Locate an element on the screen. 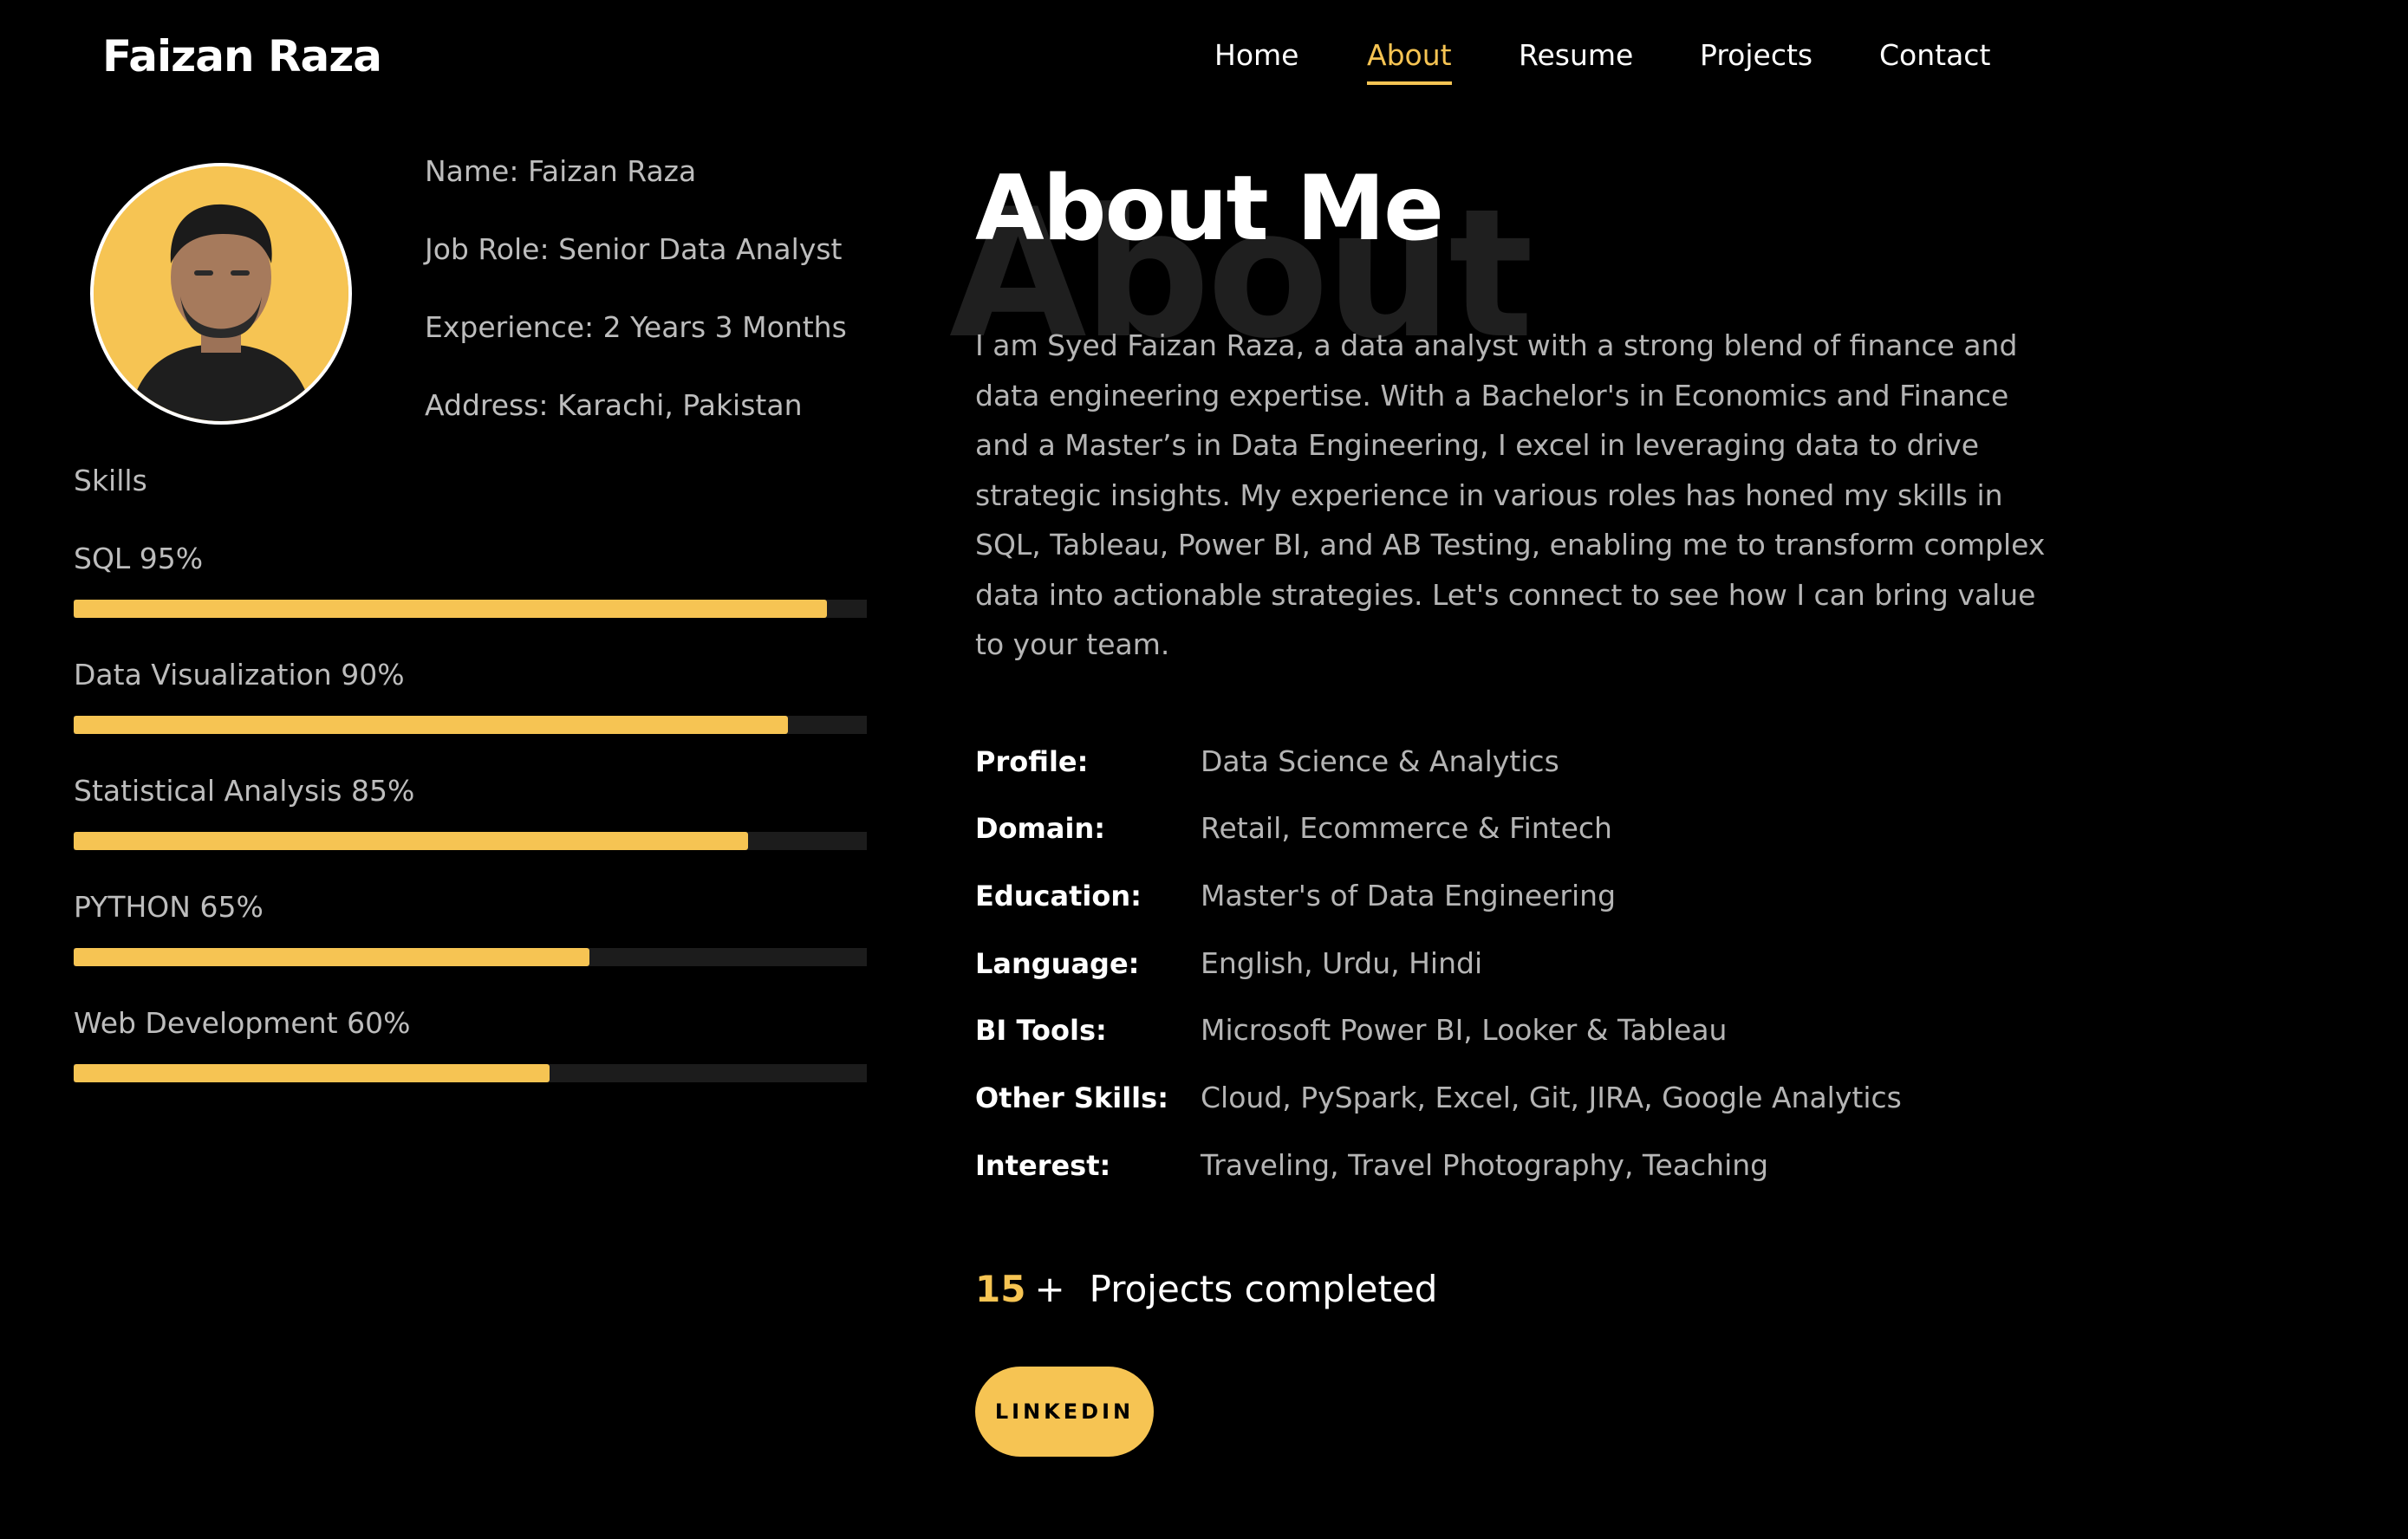  detail-label-education: Education: is located at coordinates (1058, 896).